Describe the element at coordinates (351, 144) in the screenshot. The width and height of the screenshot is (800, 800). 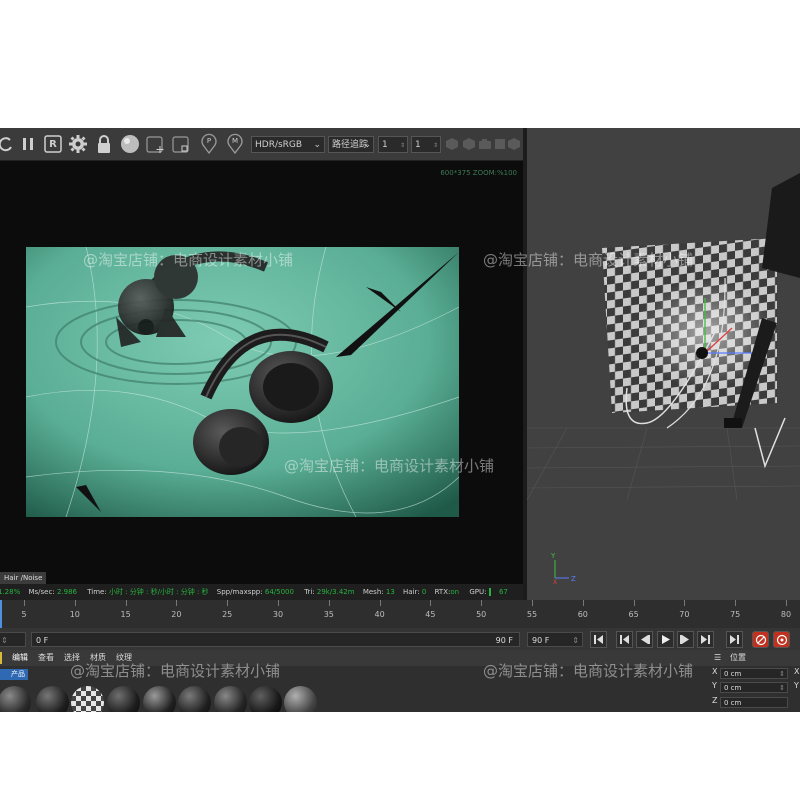
I see `render-mode-select: 路径追踪 ⌄` at that location.